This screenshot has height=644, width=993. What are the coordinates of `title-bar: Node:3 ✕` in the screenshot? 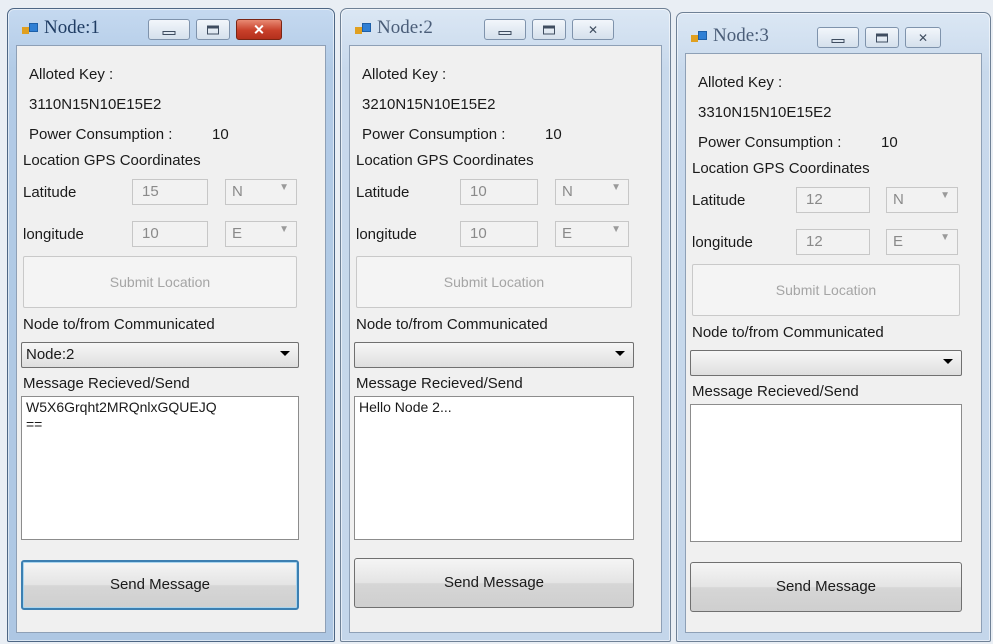 It's located at (833, 30).